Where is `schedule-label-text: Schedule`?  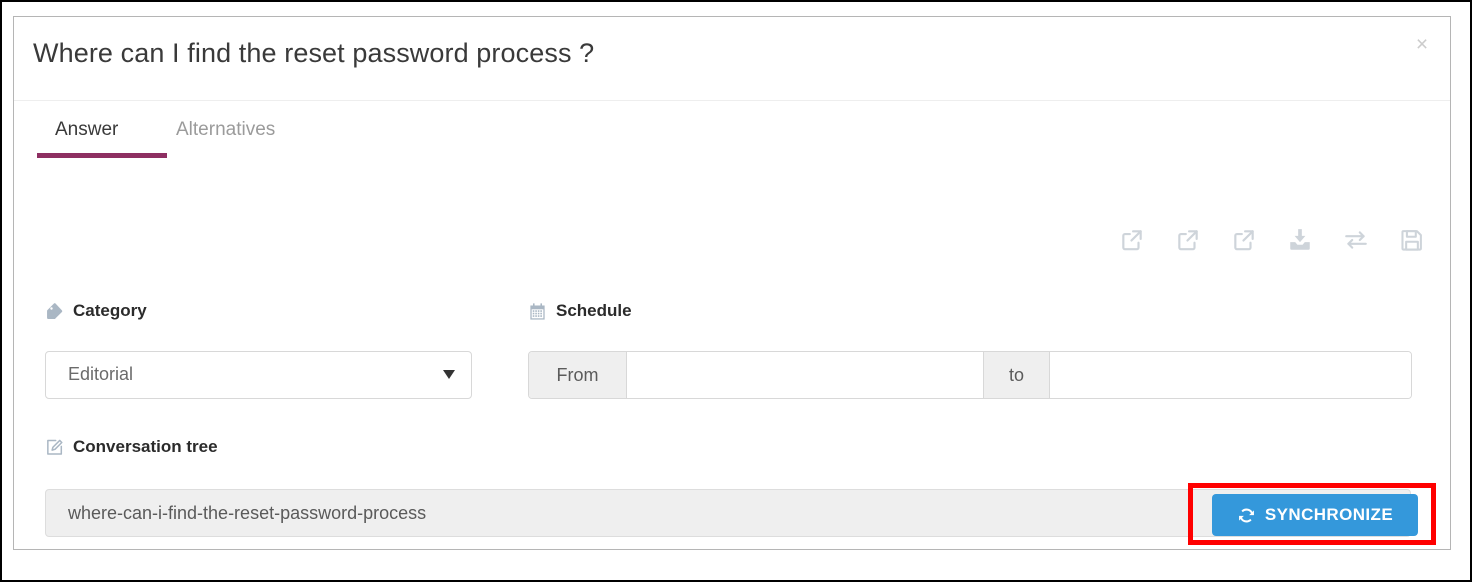
schedule-label-text: Schedule is located at coordinates (594, 310).